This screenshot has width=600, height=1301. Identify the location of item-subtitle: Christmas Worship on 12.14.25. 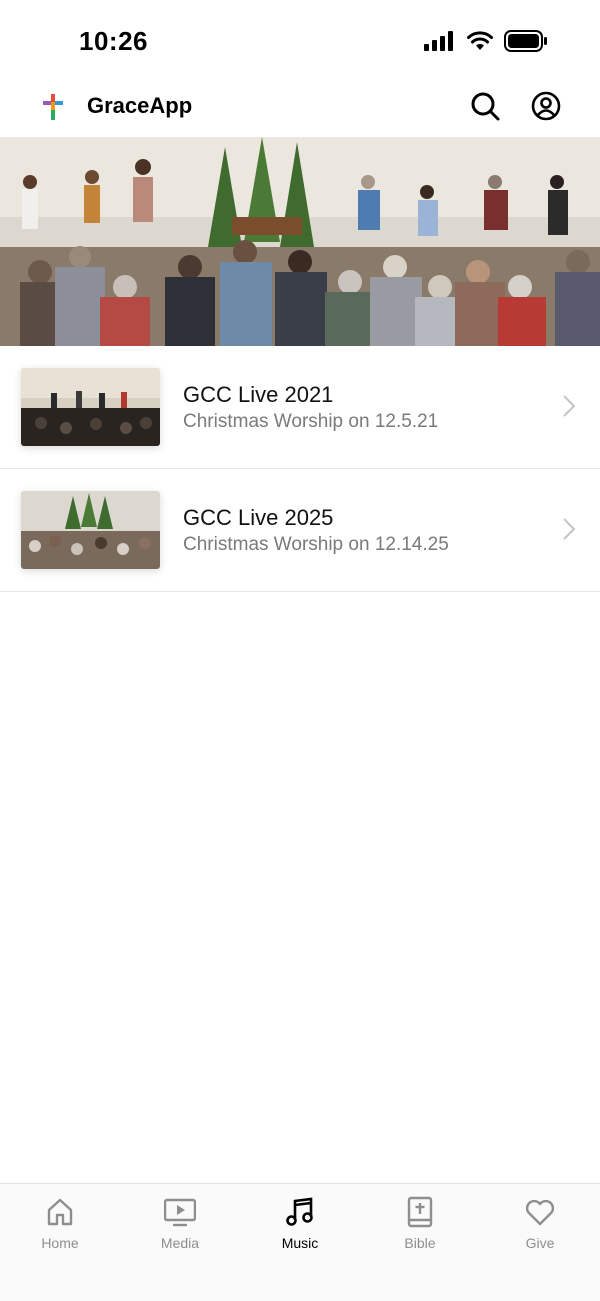
(316, 544).